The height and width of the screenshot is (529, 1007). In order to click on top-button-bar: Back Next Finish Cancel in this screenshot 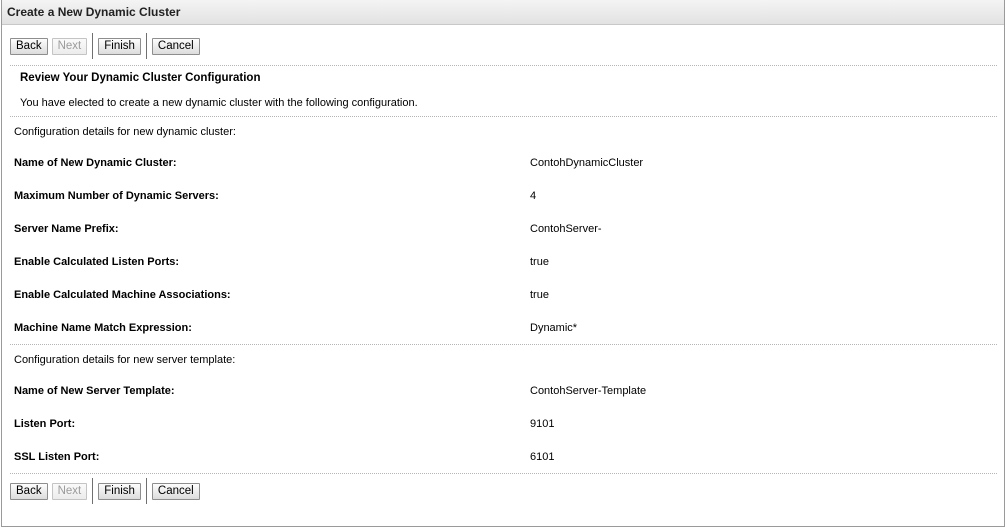, I will do `click(105, 46)`.